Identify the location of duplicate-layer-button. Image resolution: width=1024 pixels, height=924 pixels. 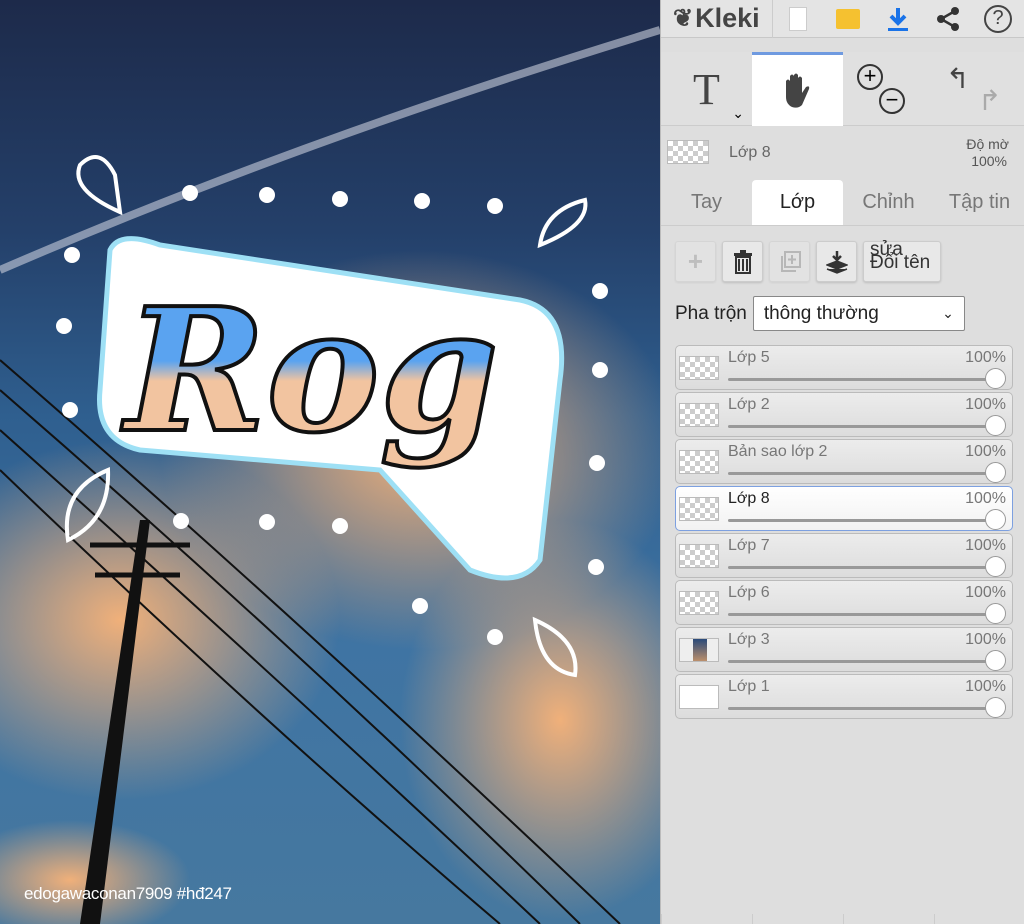
(789, 261).